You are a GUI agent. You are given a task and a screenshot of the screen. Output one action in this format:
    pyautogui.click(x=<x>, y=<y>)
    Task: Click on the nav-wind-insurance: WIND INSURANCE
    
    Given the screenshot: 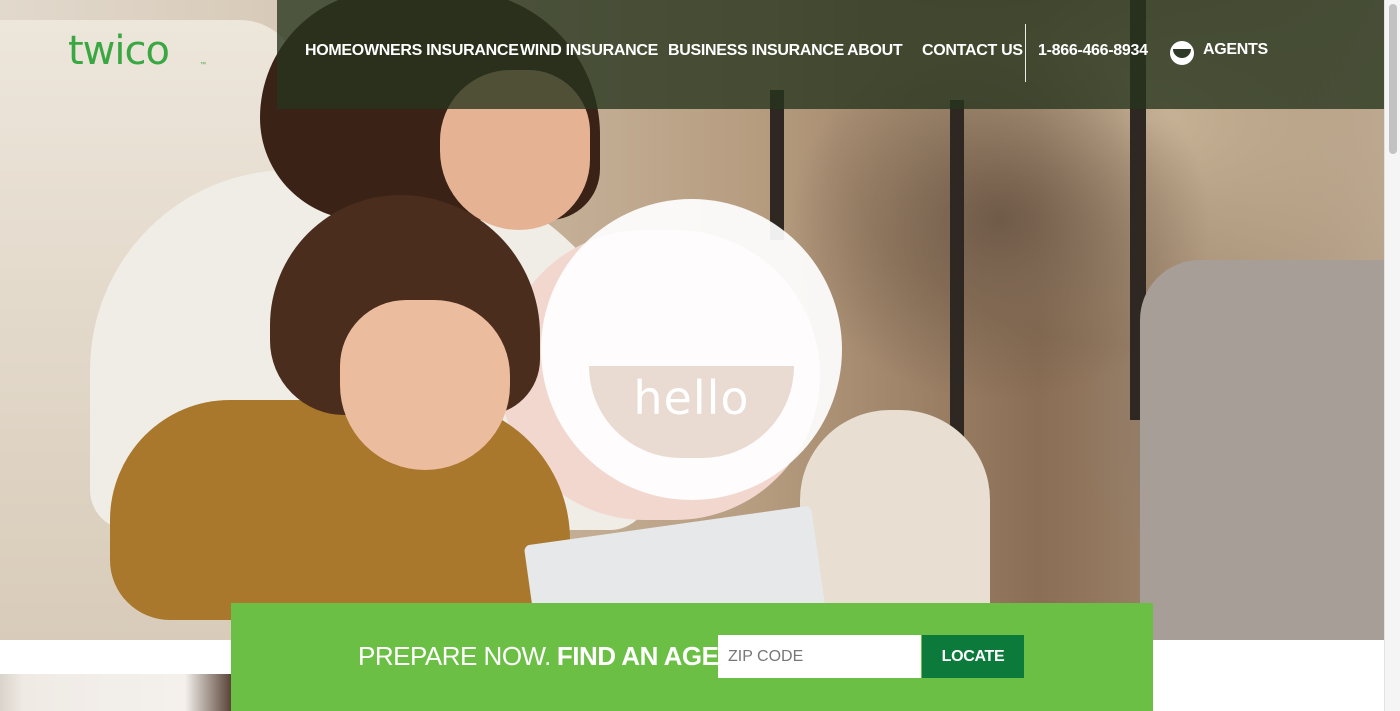 What is the action you would take?
    pyautogui.click(x=589, y=51)
    